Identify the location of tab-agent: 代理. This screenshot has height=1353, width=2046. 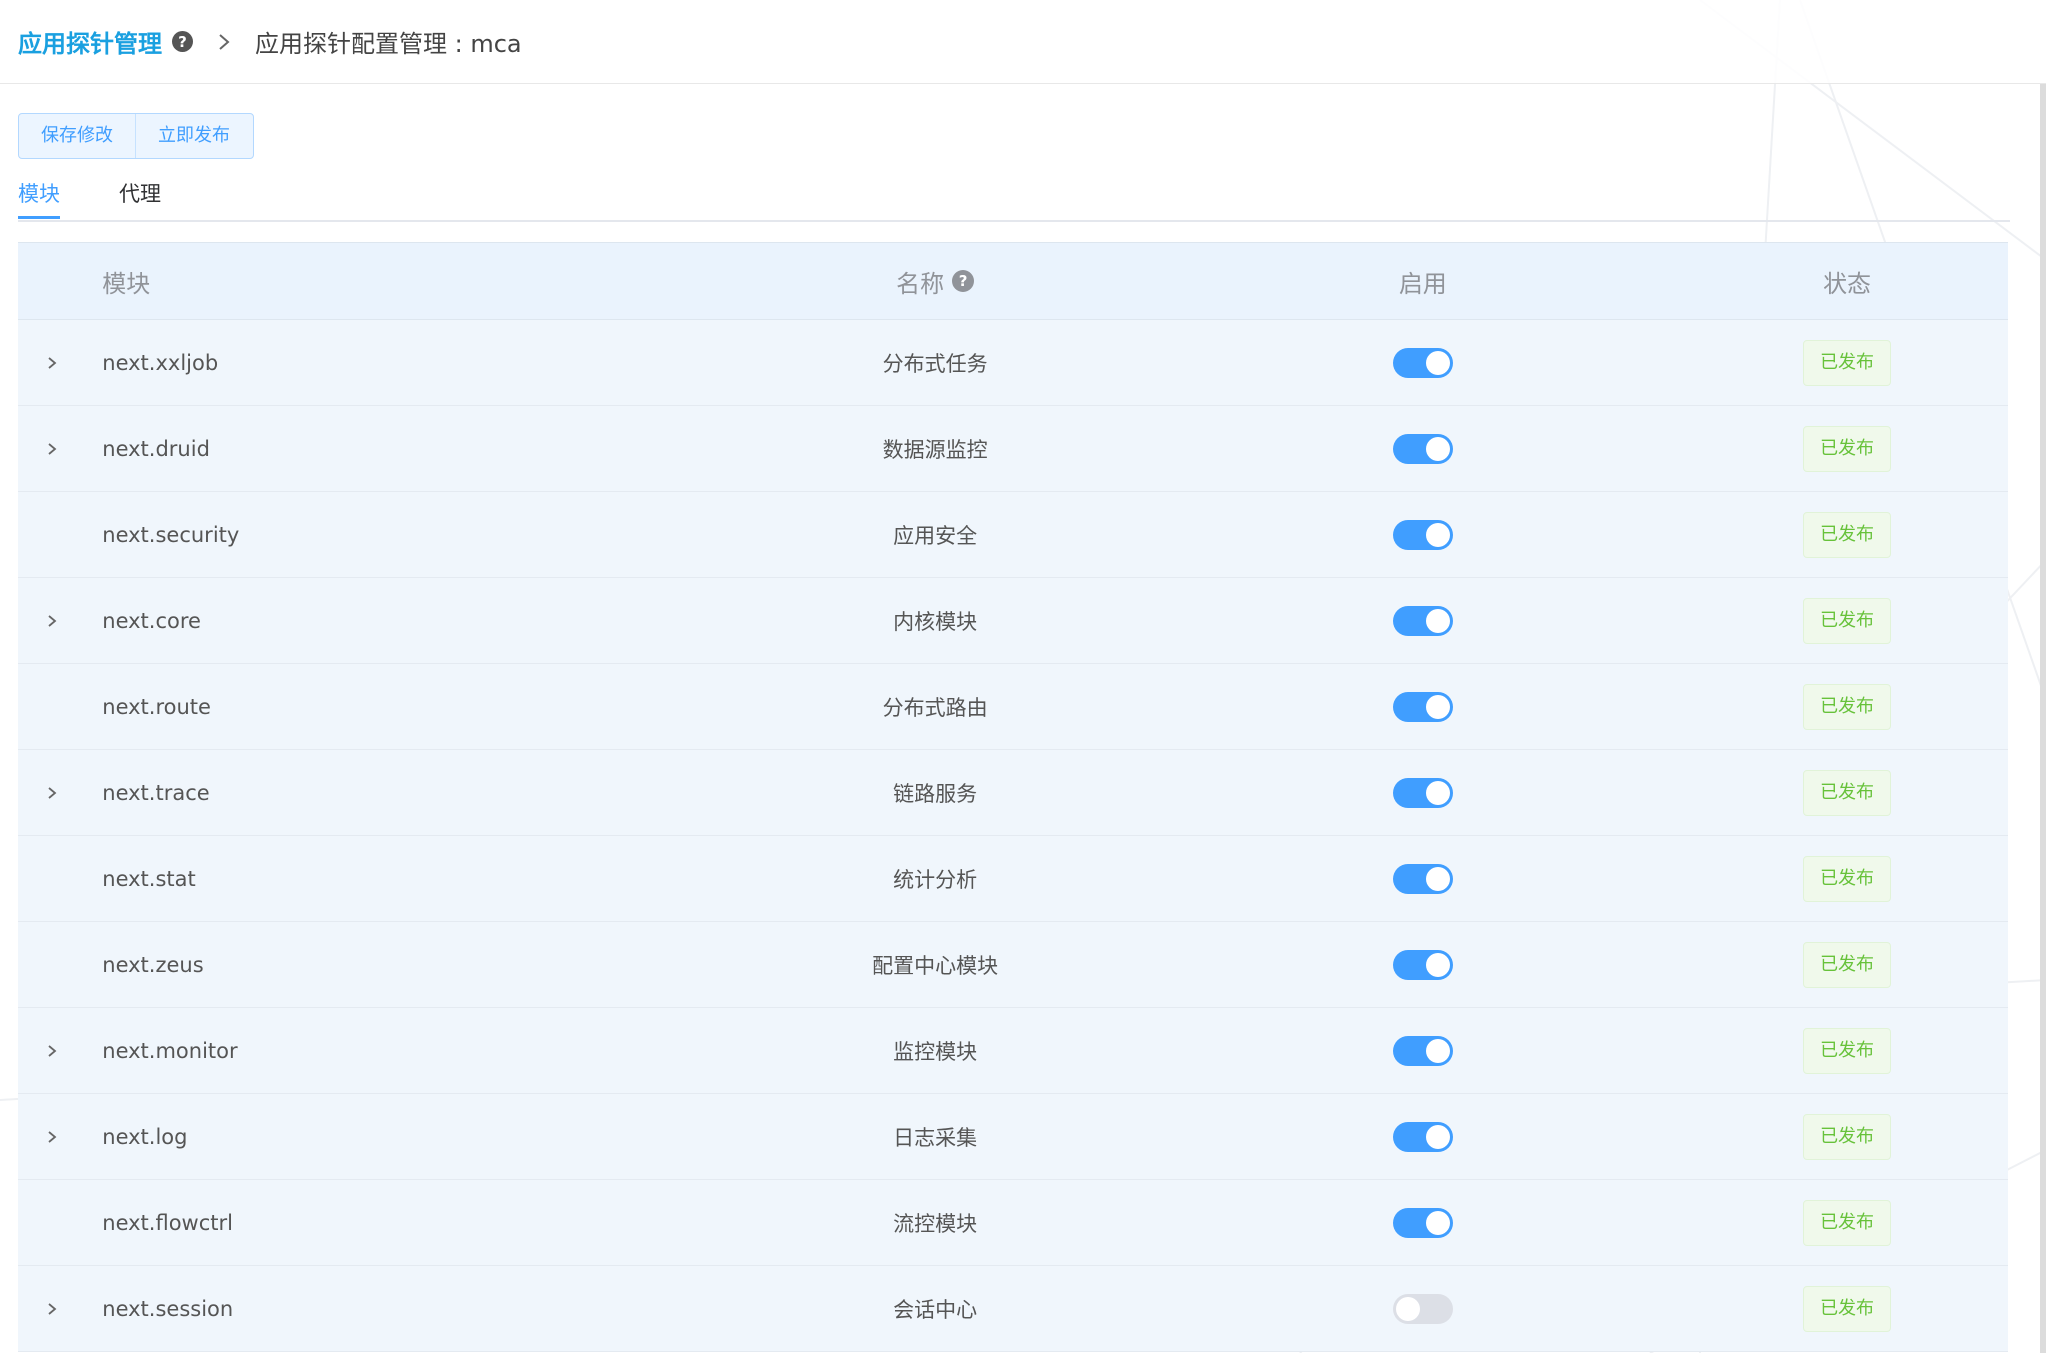
(140, 193).